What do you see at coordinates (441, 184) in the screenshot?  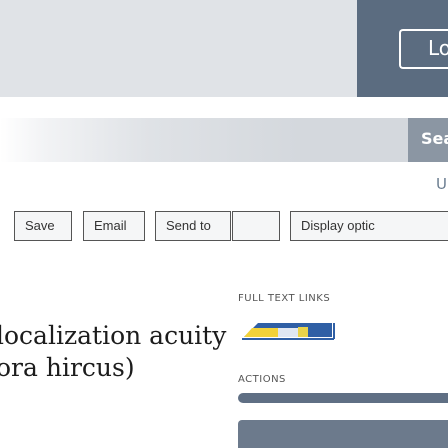 I see `user-guide-link: U` at bounding box center [441, 184].